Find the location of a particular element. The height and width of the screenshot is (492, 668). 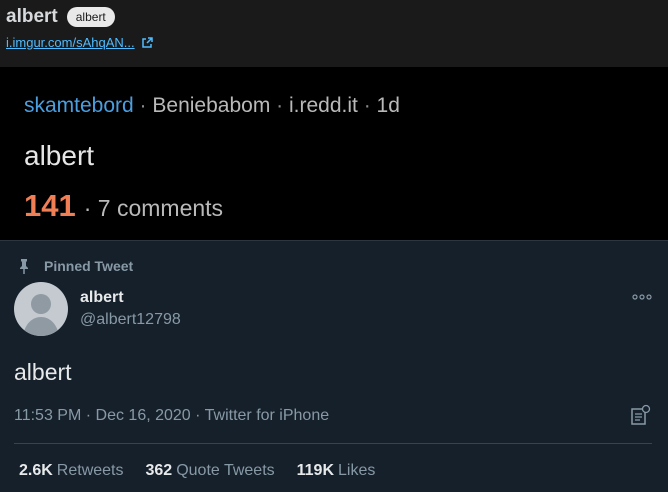

tweet-analytics-icon is located at coordinates (641, 414).